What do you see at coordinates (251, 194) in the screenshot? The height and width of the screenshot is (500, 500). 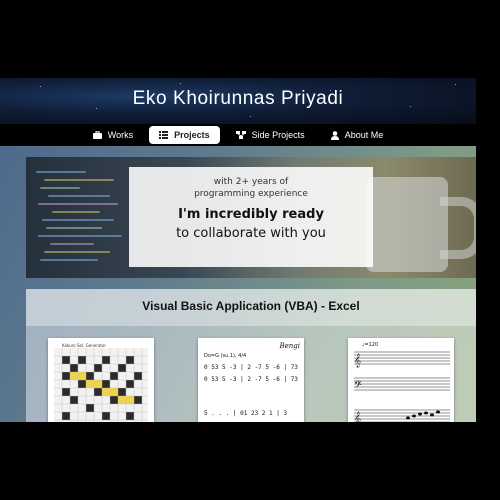 I see `hero-line-2: programming experience` at bounding box center [251, 194].